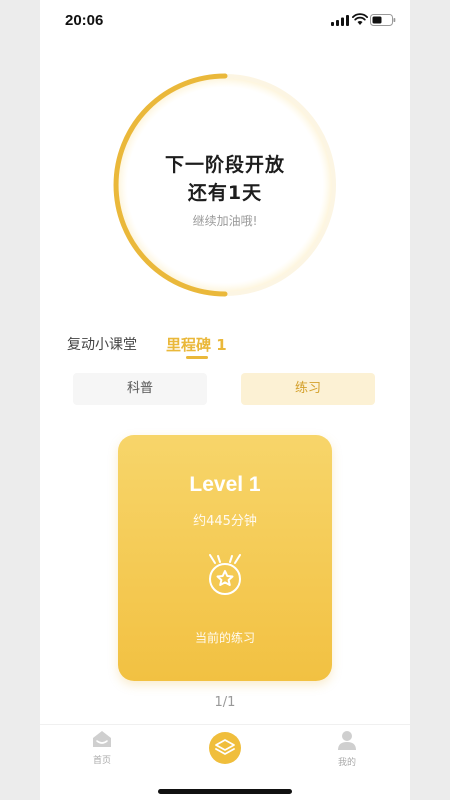  What do you see at coordinates (197, 357) in the screenshot?
I see `active-tab-indicator` at bounding box center [197, 357].